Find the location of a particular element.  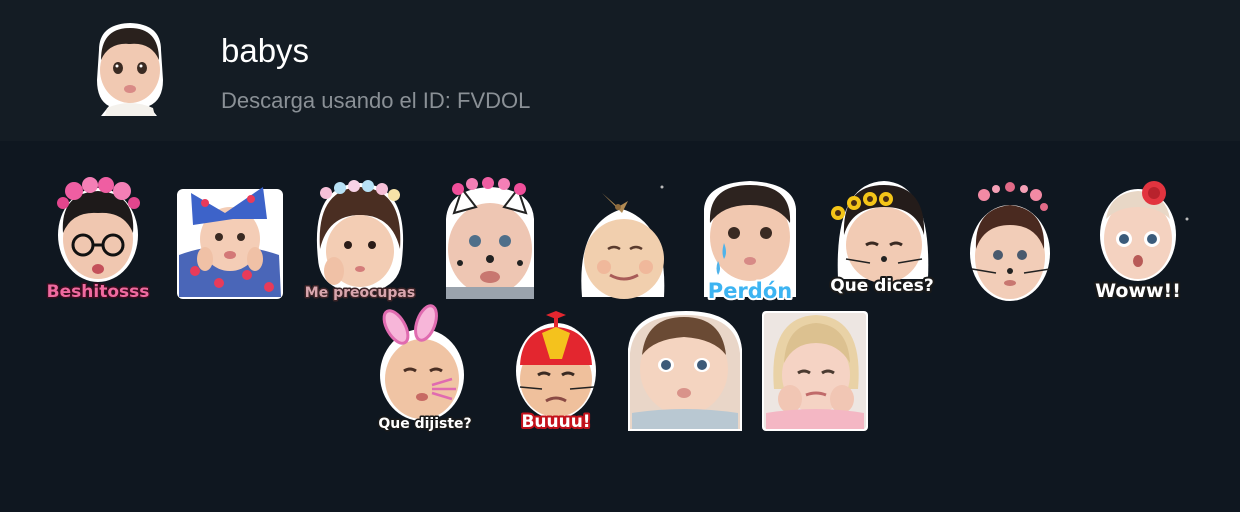

baby-face-sticker-icon is located at coordinates (130, 69).